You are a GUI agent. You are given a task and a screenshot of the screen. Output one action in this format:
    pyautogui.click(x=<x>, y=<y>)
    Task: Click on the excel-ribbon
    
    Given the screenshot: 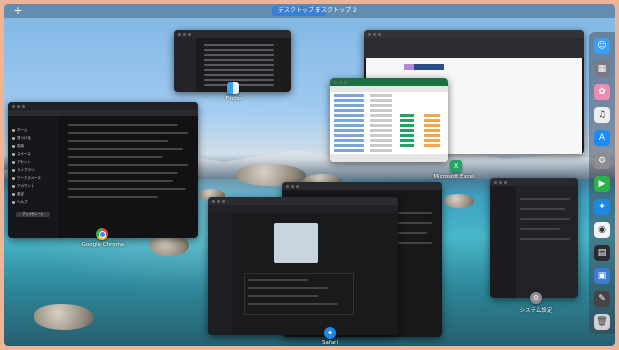 What is the action you would take?
    pyautogui.click(x=474, y=48)
    